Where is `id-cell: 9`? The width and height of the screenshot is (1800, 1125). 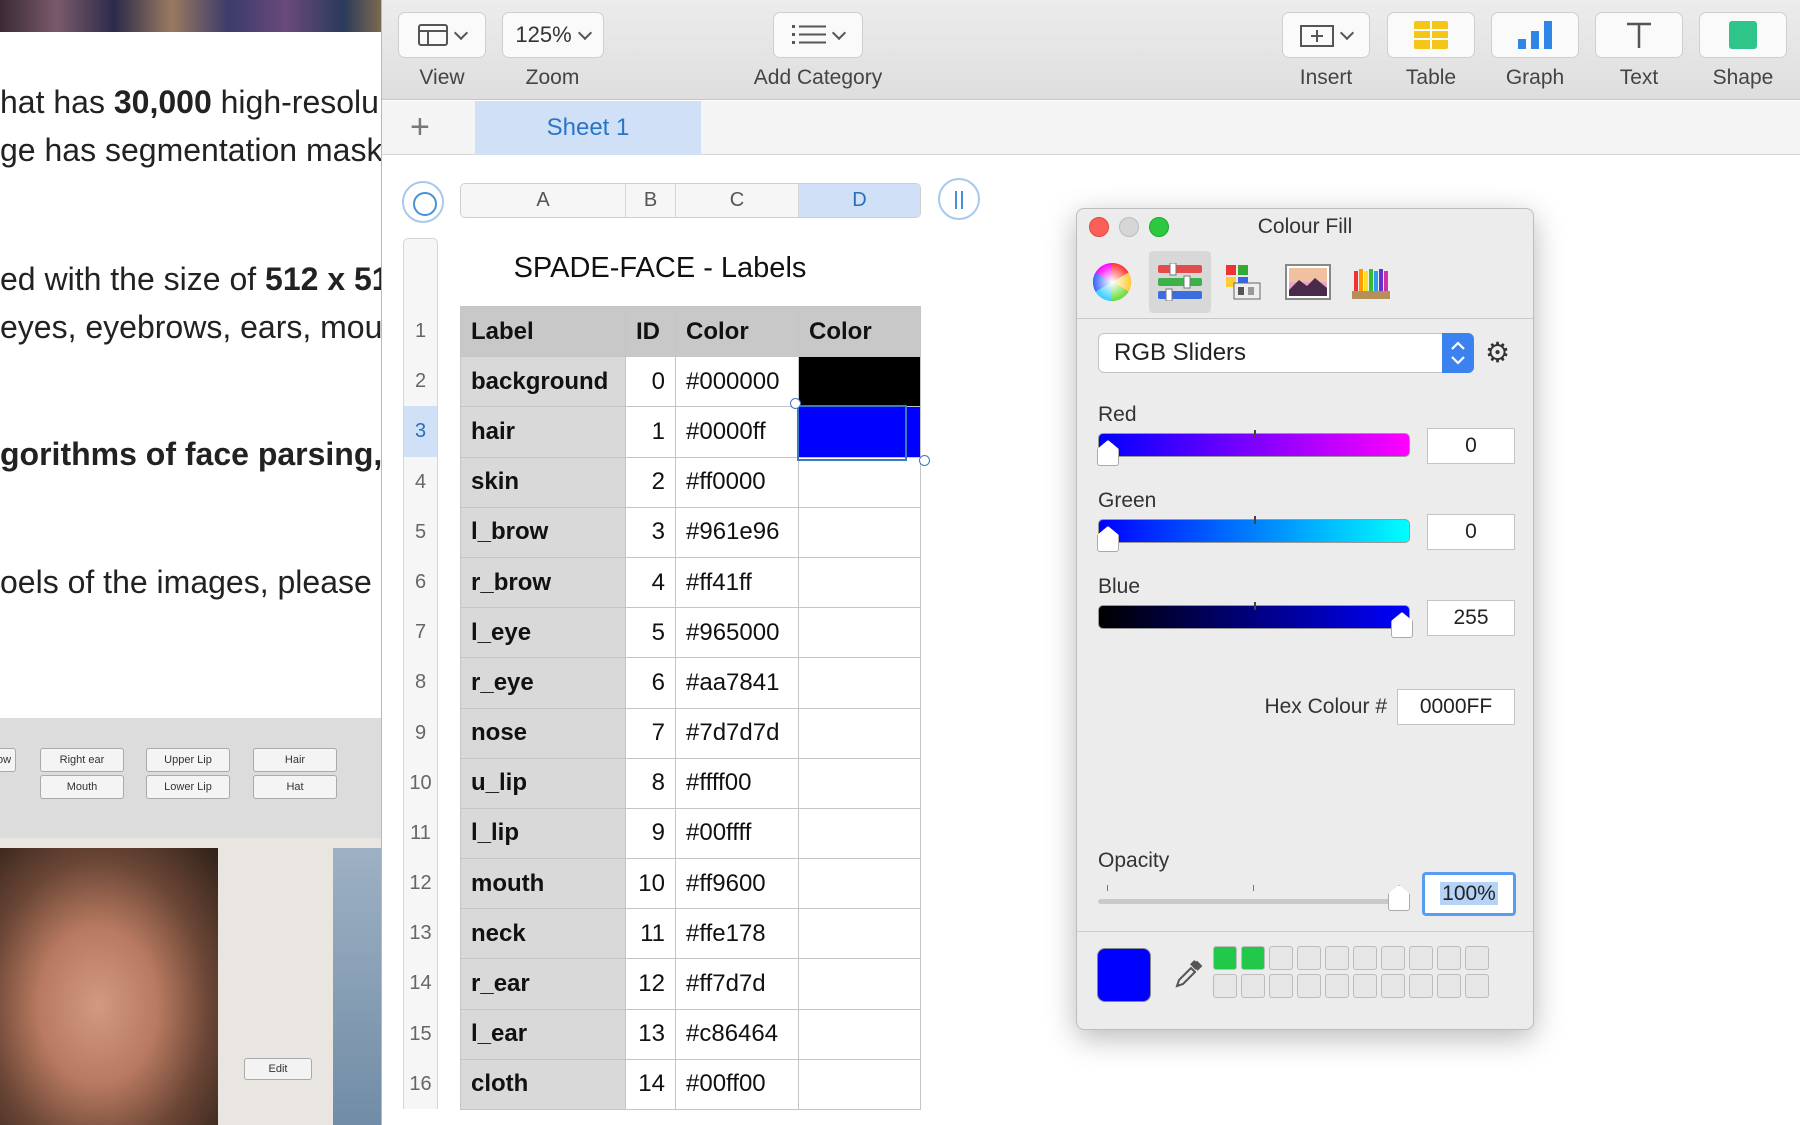 id-cell: 9 is located at coordinates (650, 833).